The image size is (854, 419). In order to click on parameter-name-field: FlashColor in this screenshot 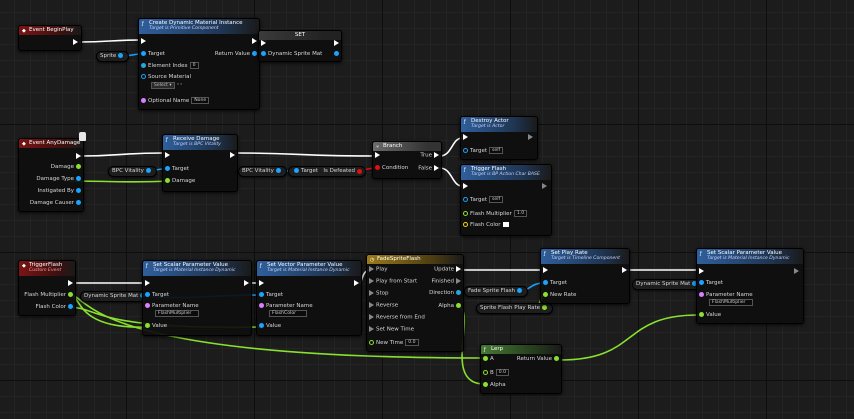, I will do `click(288, 313)`.